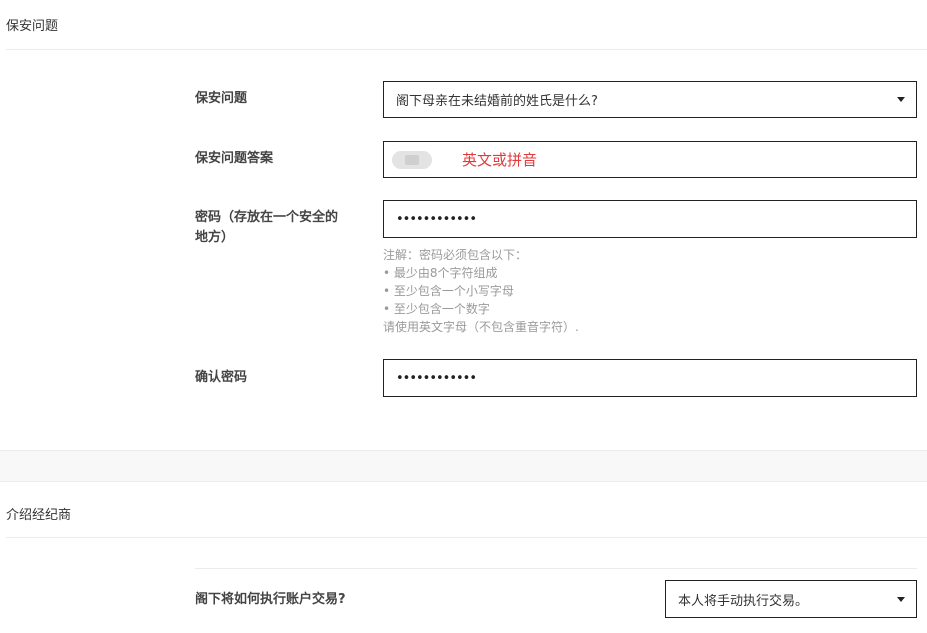 The image size is (927, 633). Describe the element at coordinates (32, 26) in the screenshot. I see `section-title-security: 保安问题` at that location.